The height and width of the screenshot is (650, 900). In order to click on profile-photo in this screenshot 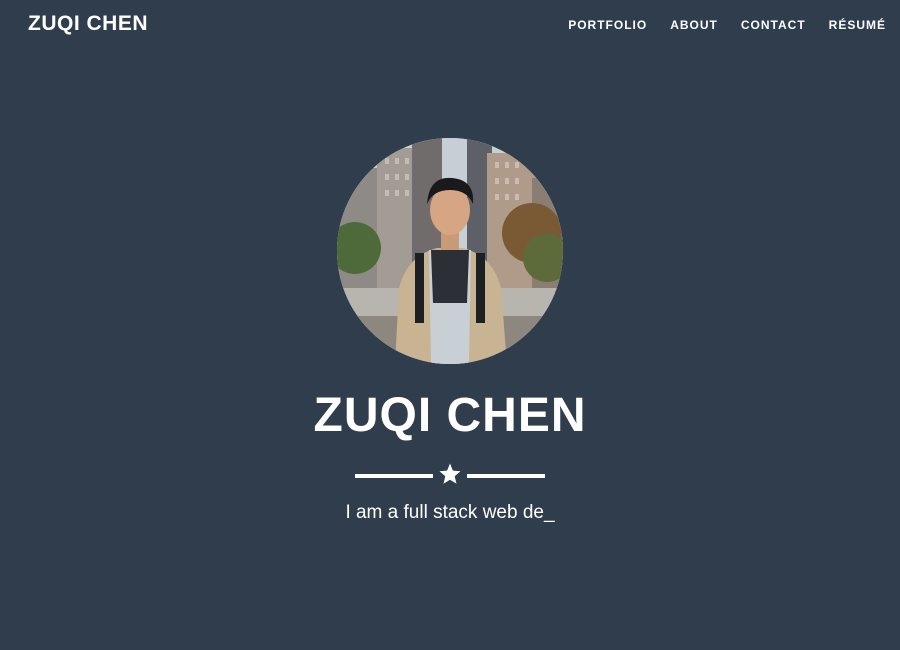, I will do `click(450, 251)`.